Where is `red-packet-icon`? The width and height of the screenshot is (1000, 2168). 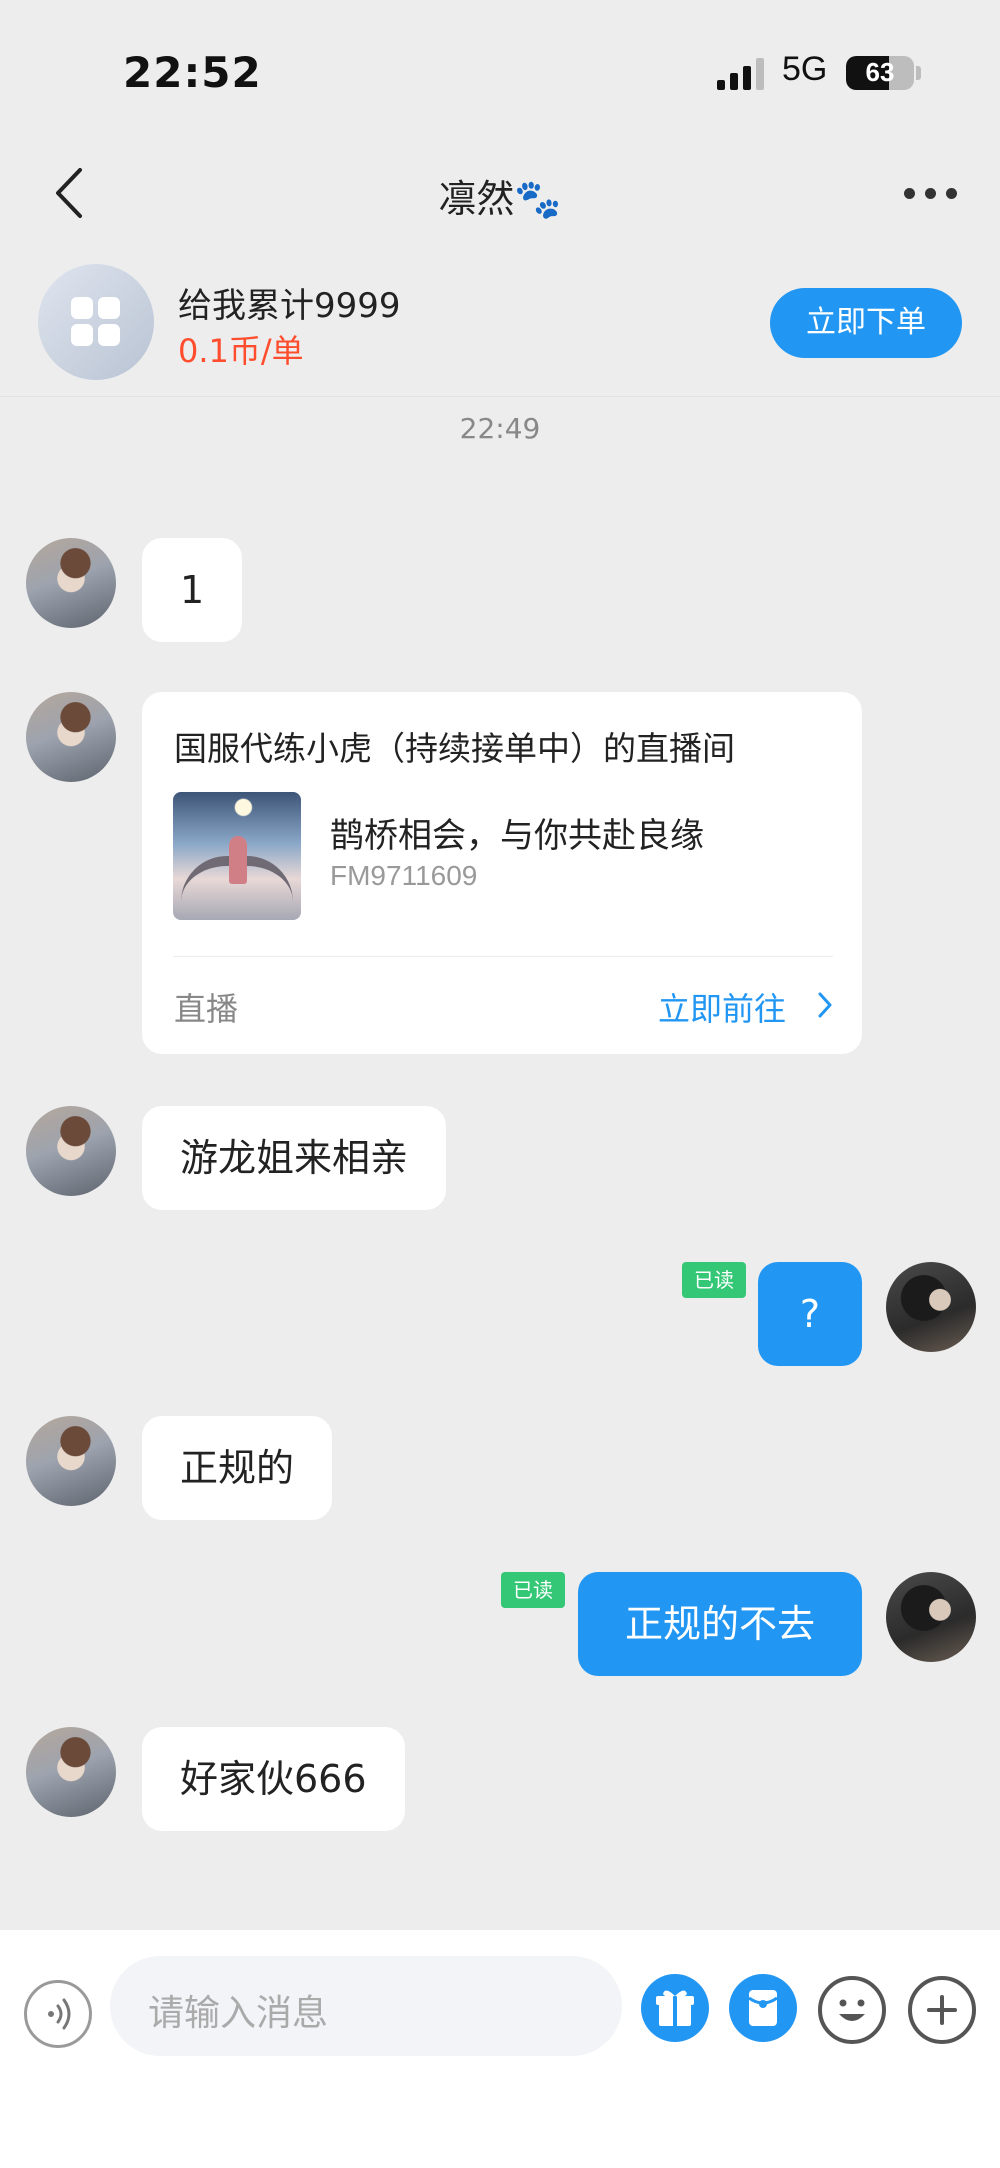 red-packet-icon is located at coordinates (763, 2008).